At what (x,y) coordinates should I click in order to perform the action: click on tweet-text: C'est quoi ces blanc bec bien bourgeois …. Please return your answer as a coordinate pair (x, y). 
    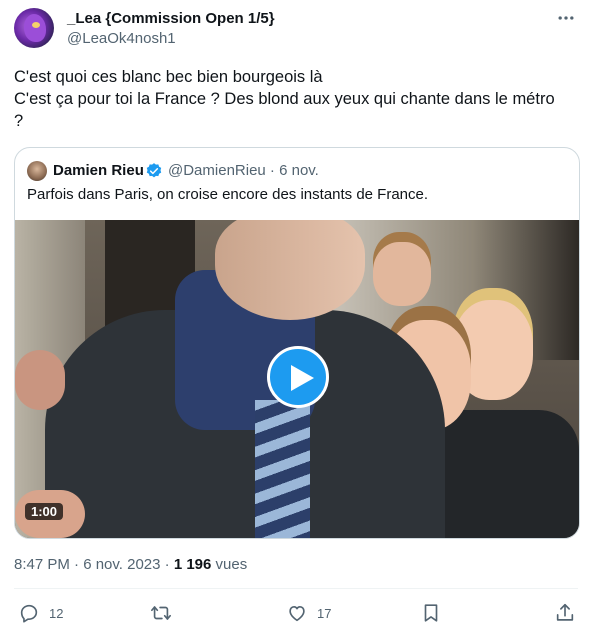
    Looking at the image, I should click on (299, 99).